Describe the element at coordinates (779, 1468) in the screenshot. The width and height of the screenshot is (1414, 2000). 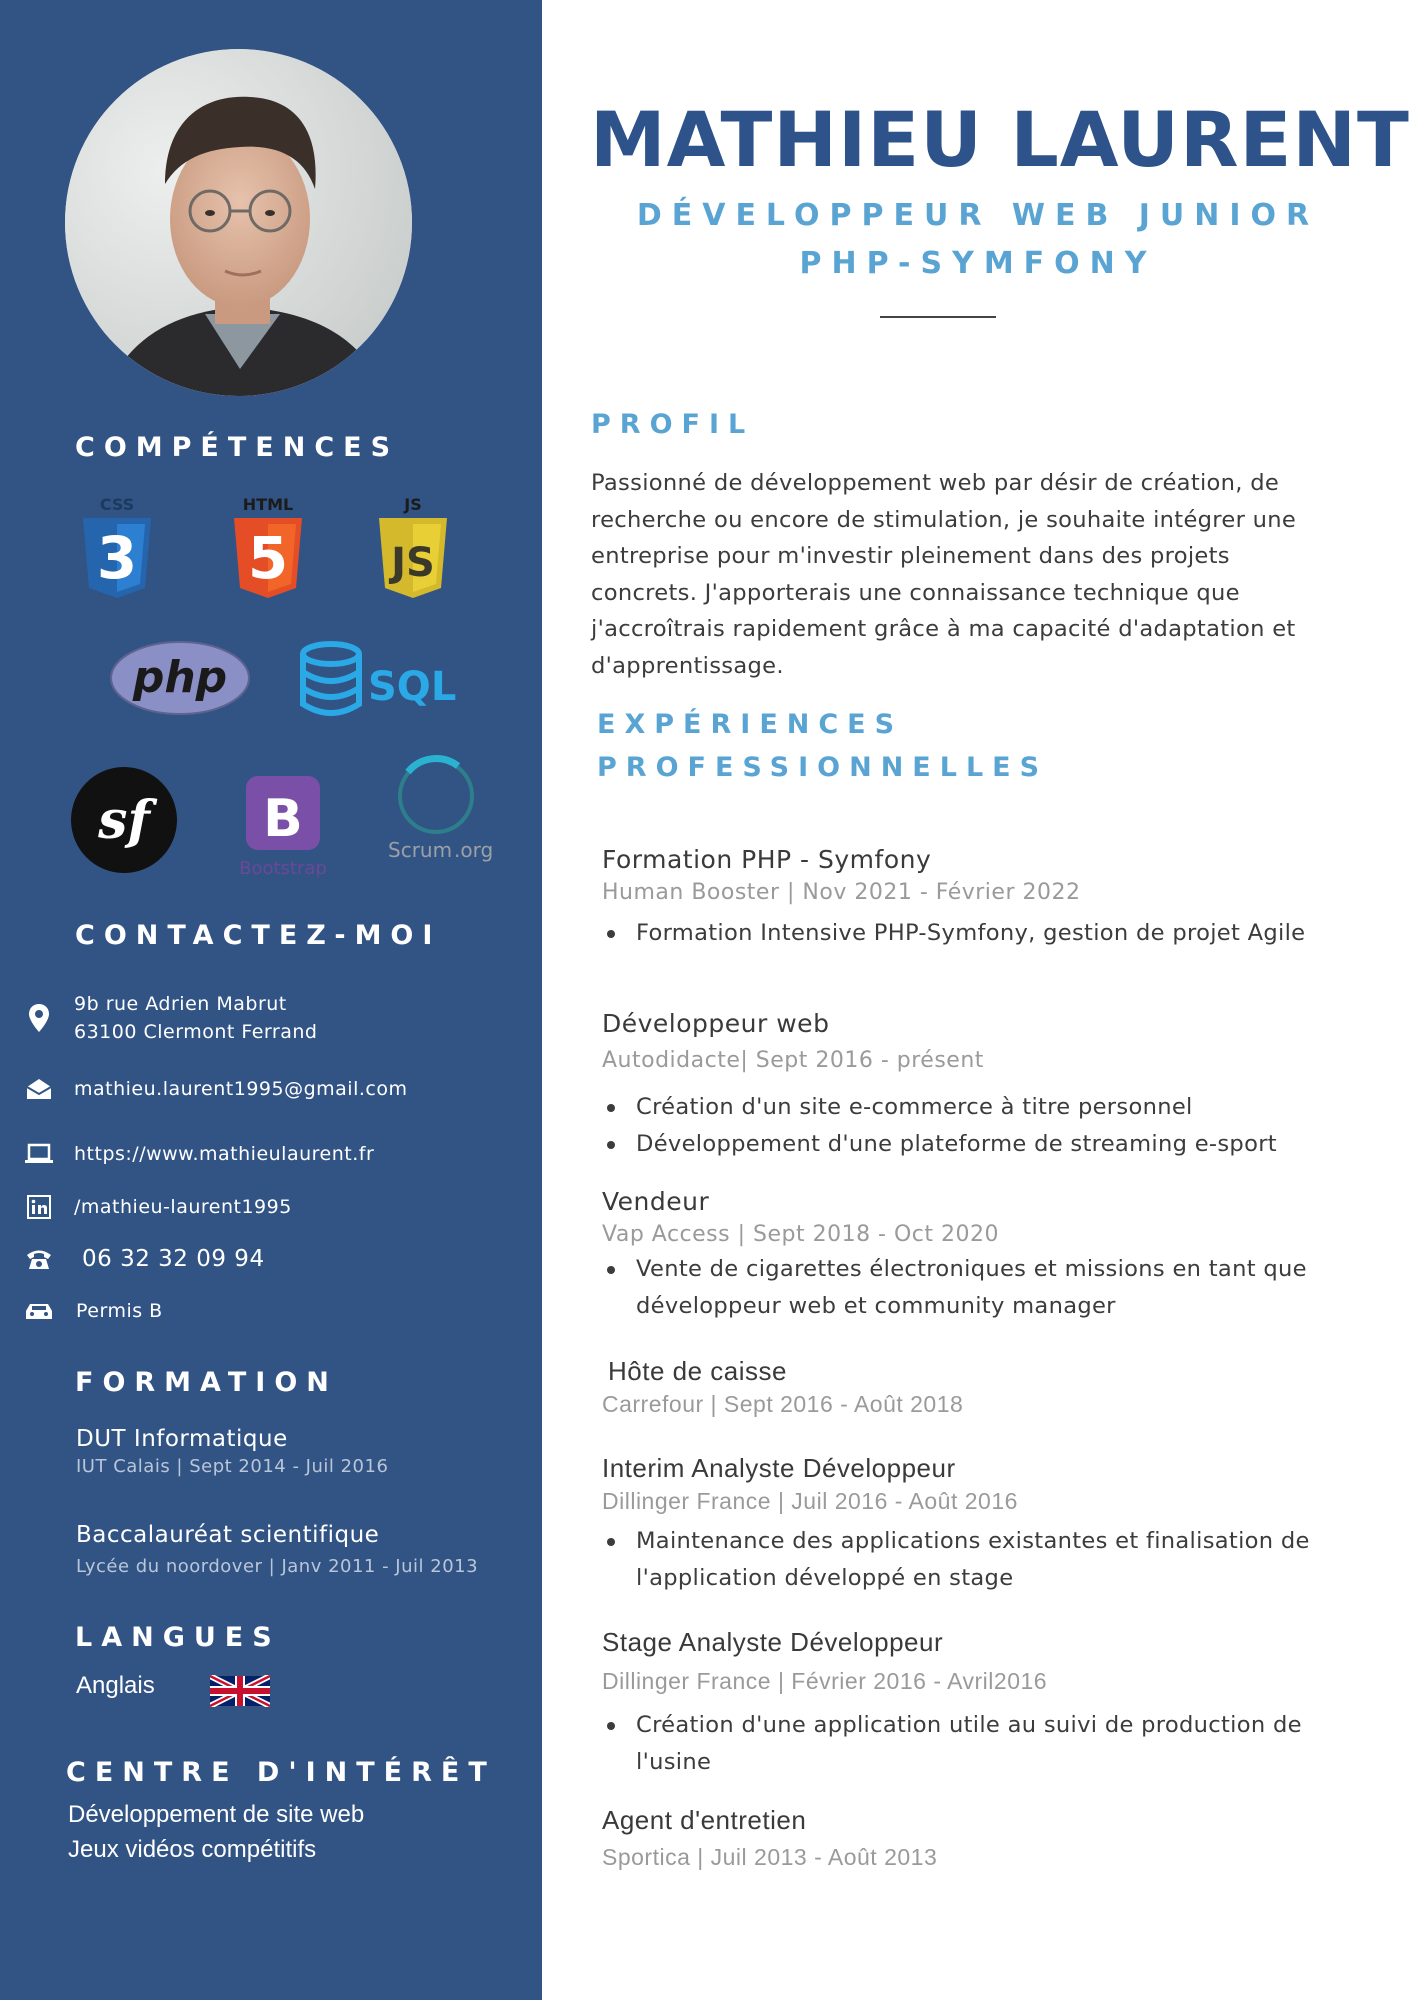
I see `experience-title: Interim Analyste Développeur` at that location.